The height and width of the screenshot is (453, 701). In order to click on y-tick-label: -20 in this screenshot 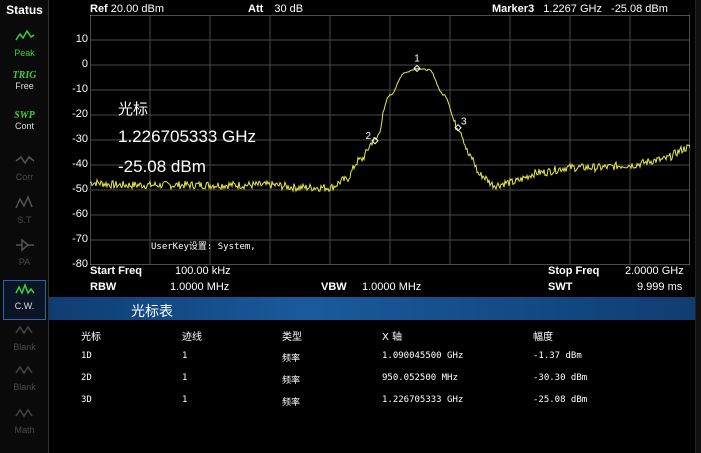, I will do `click(80, 114)`.